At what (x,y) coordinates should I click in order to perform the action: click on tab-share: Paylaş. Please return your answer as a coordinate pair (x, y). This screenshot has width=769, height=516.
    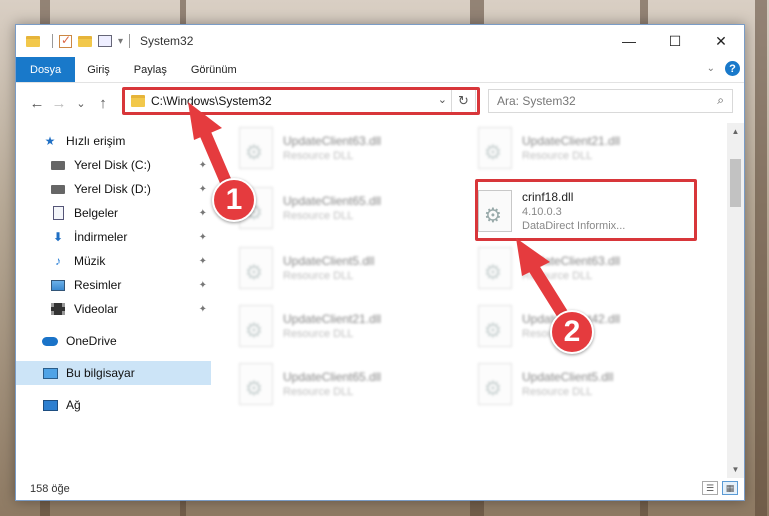
    Looking at the image, I should click on (150, 69).